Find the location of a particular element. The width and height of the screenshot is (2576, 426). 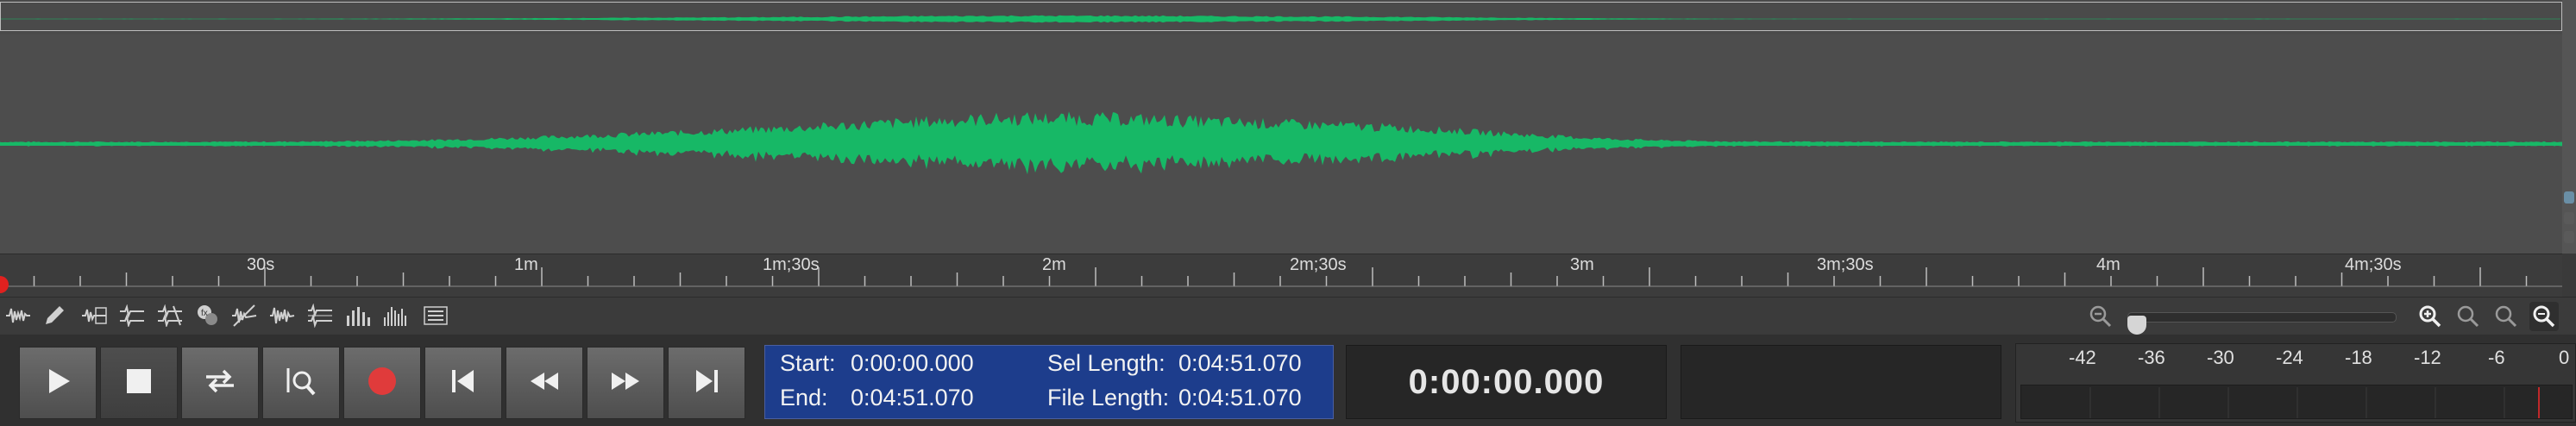

fast-forward-icon is located at coordinates (625, 383).